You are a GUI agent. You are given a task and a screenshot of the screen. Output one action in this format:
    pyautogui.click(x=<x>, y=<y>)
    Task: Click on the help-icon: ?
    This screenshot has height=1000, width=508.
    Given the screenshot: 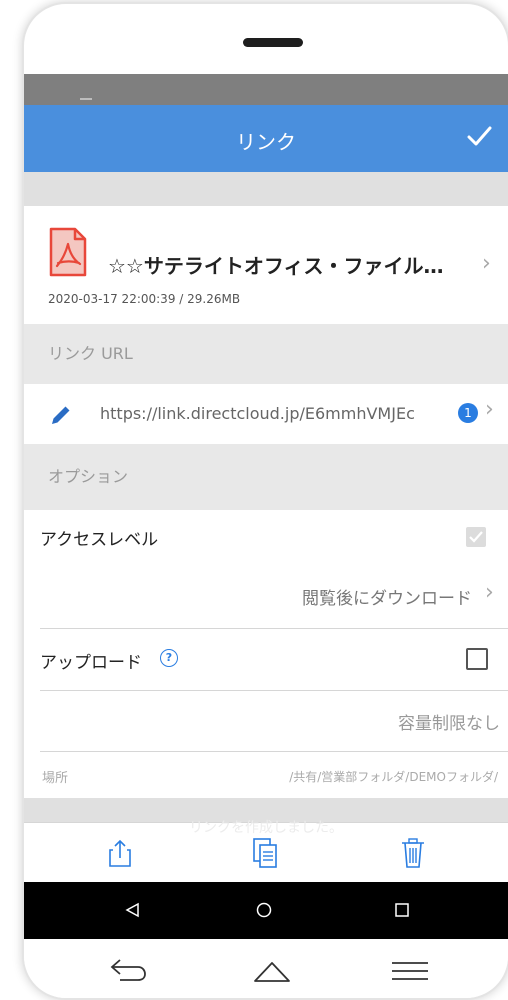 What is the action you would take?
    pyautogui.click(x=169, y=658)
    